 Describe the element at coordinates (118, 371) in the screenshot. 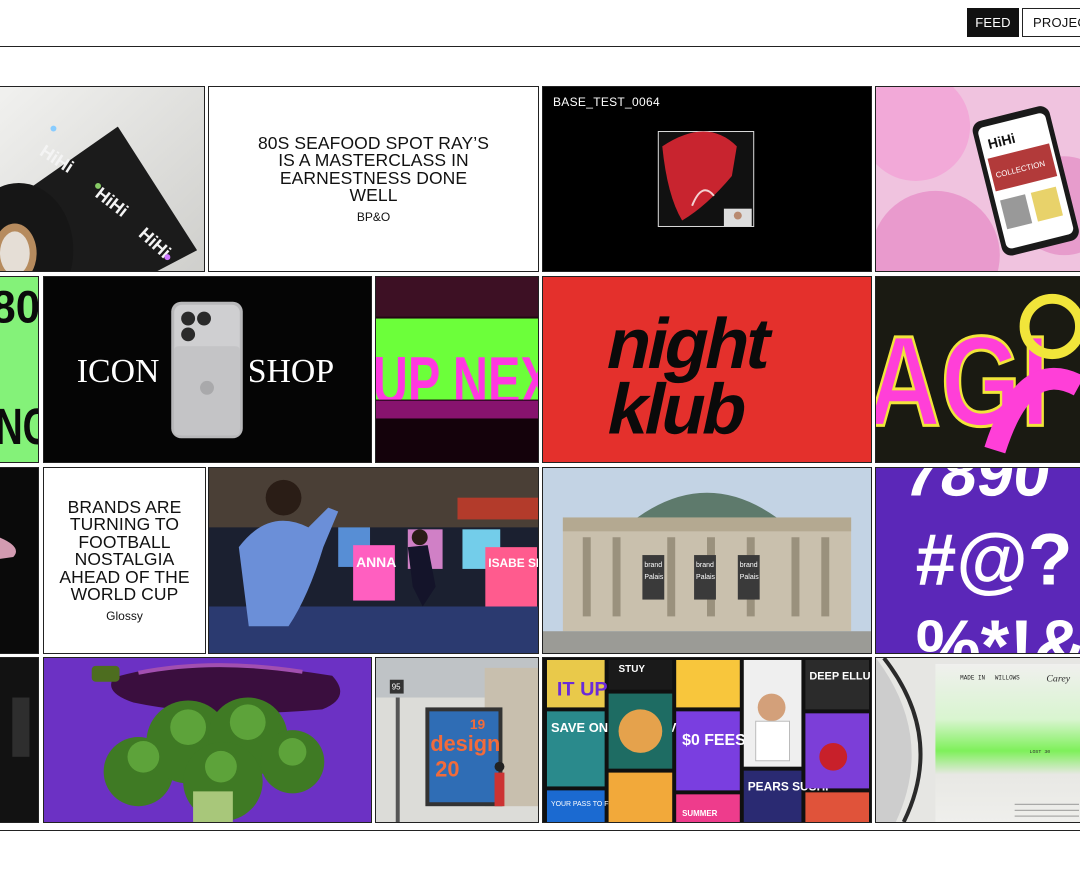

I see `icon-word: ICON` at that location.